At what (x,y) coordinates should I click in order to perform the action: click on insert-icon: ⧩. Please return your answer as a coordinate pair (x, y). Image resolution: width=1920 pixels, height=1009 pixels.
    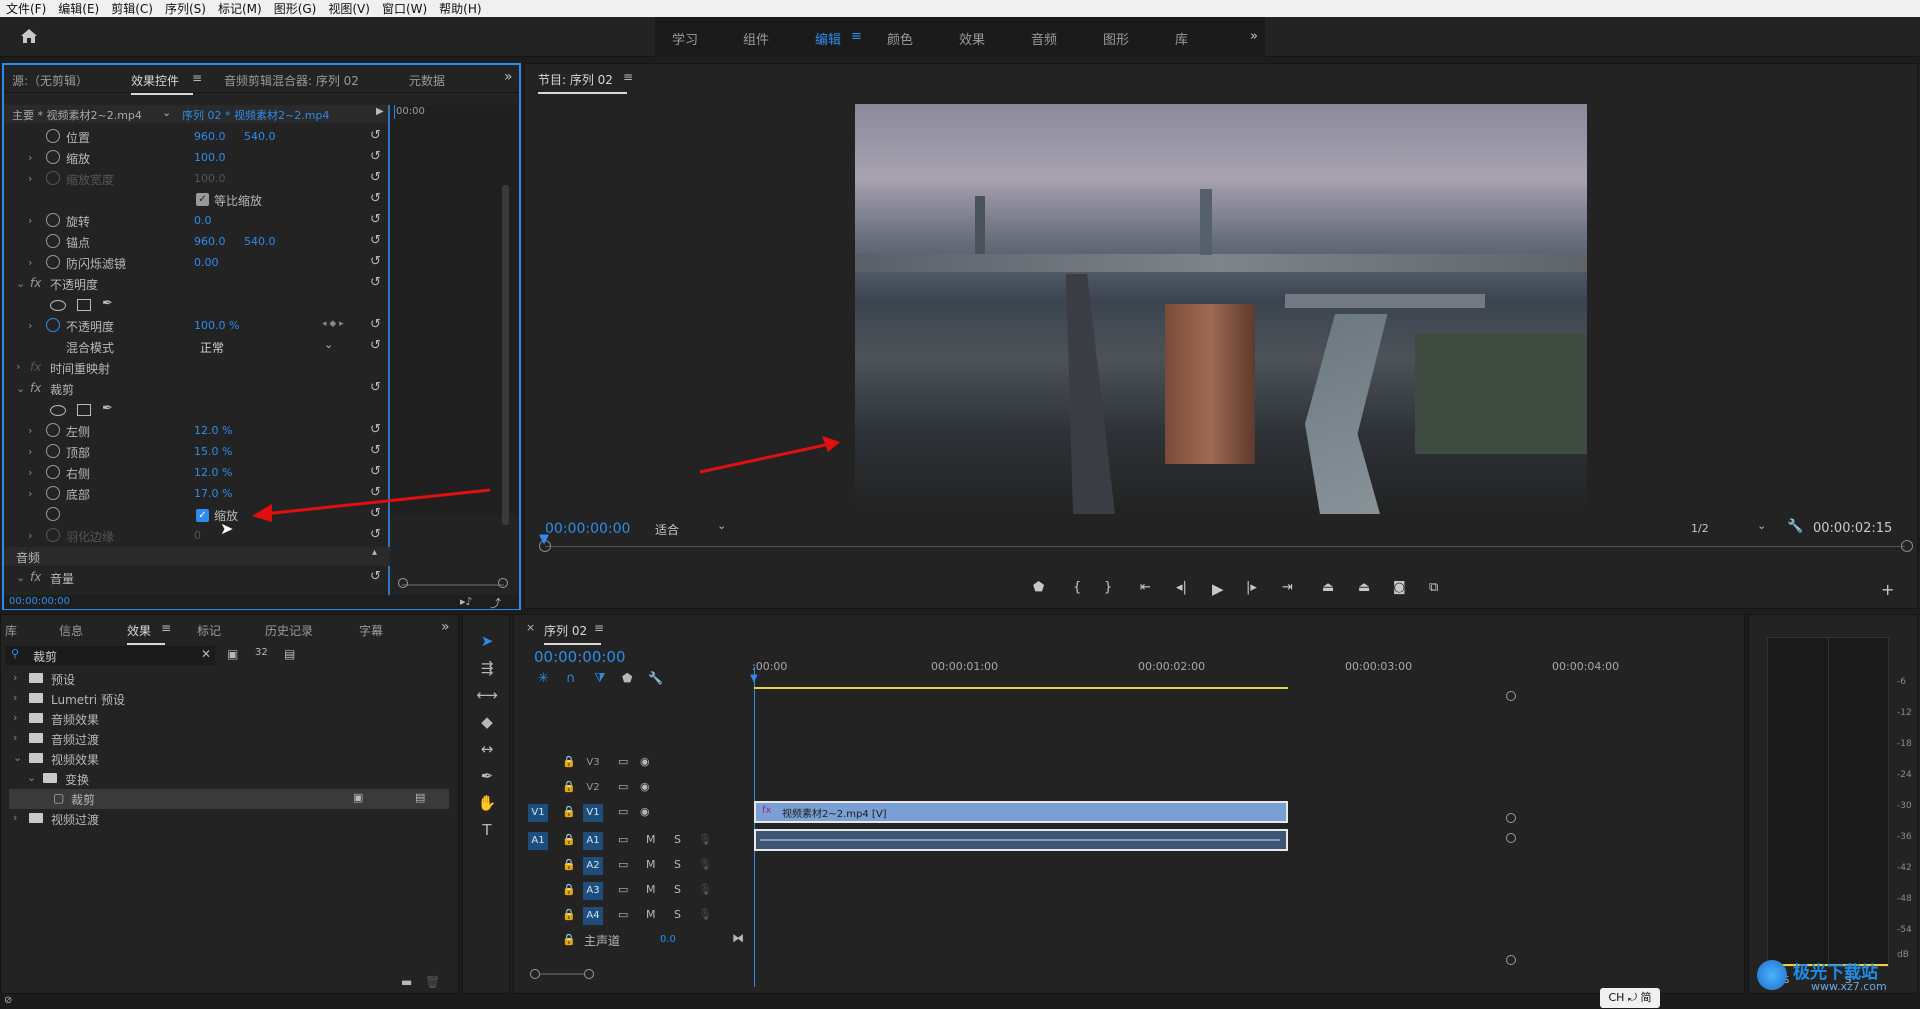
    Looking at the image, I should click on (600, 678).